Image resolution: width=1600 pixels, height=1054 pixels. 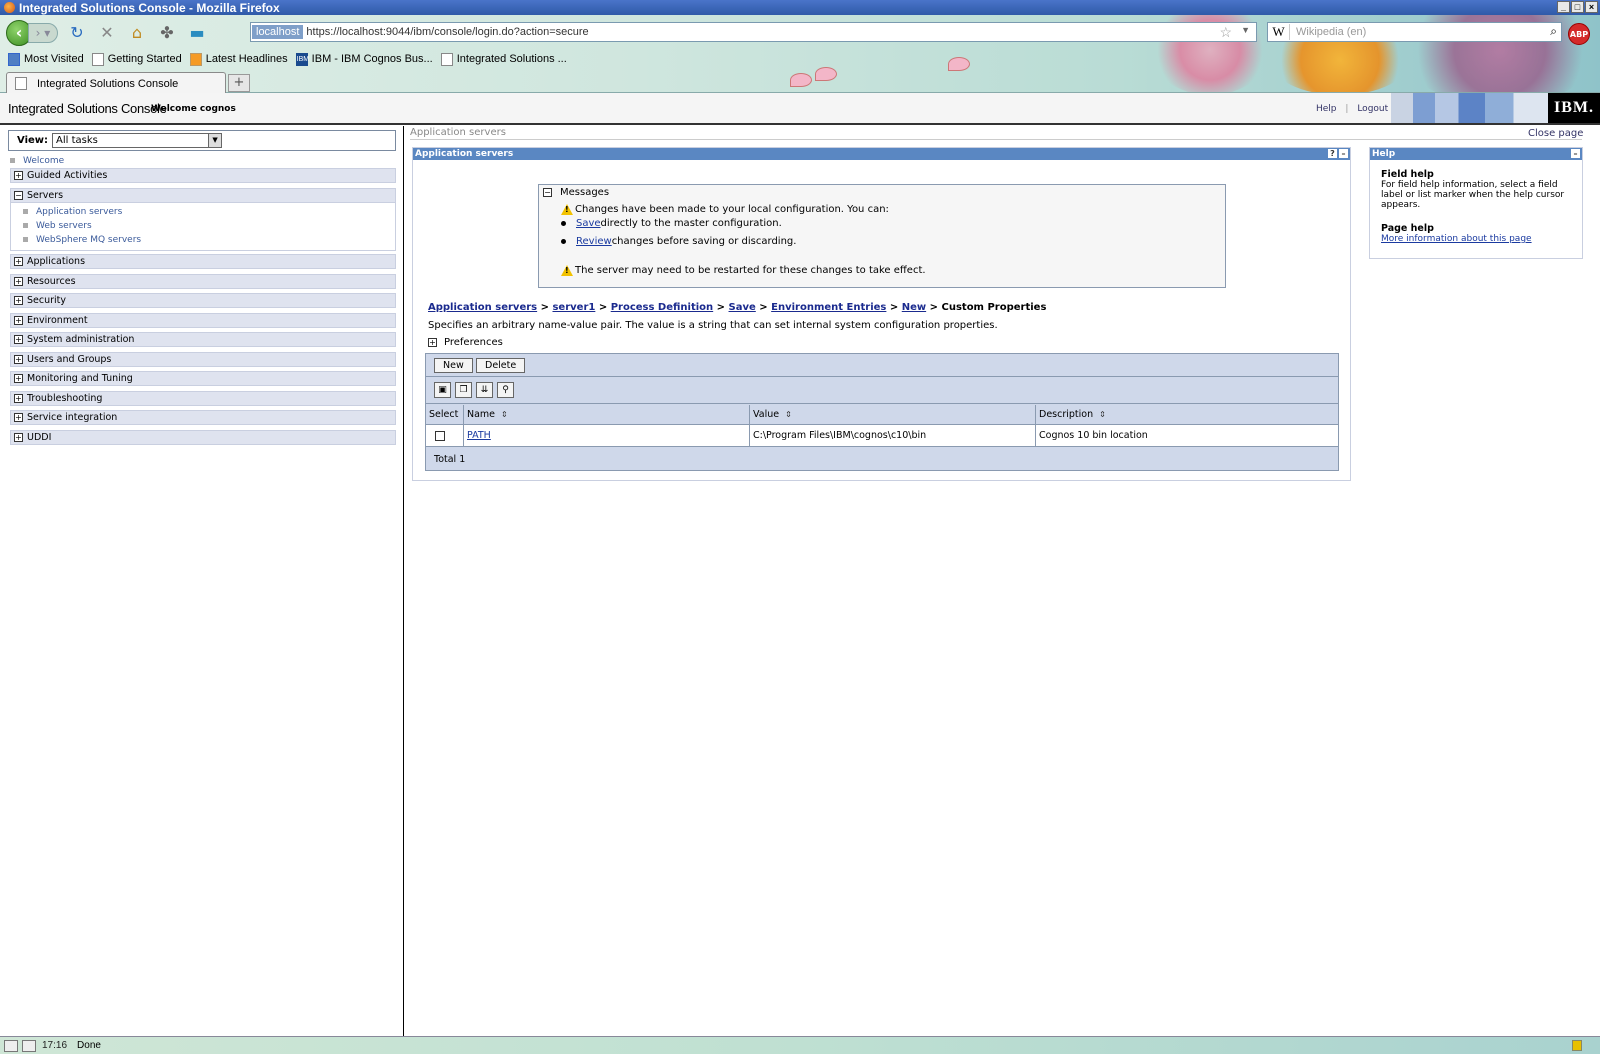 I want to click on description-cell: Cognos 10 bin location, so click(x=1093, y=435).